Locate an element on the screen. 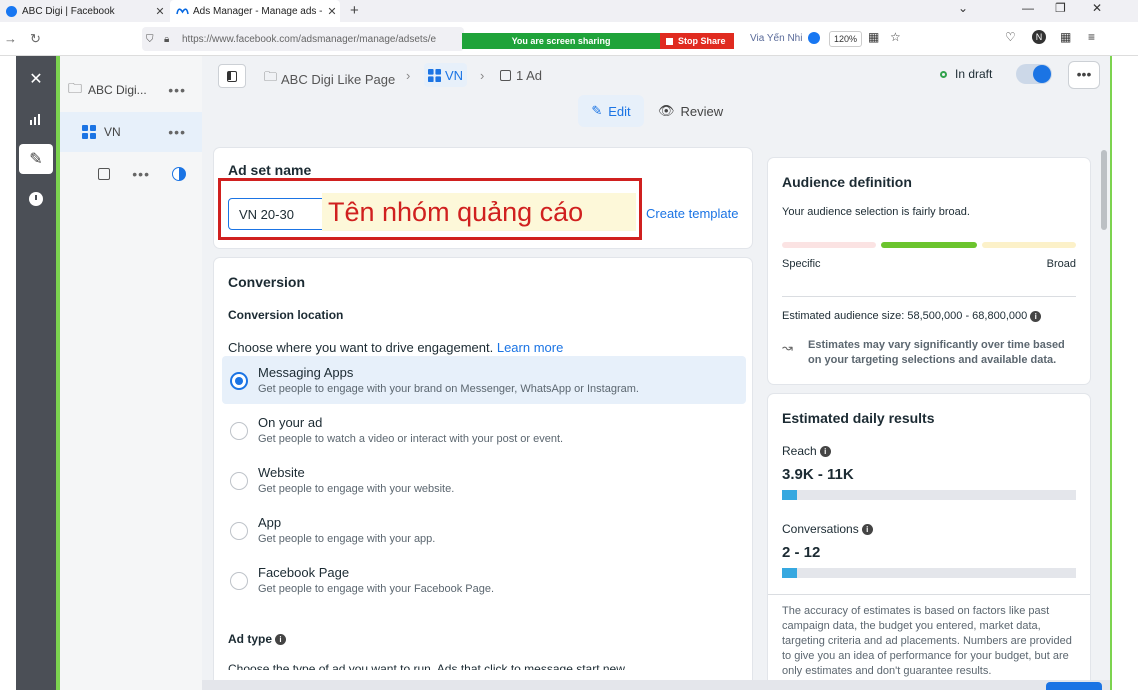  create-template-link: Create template is located at coordinates (692, 213).